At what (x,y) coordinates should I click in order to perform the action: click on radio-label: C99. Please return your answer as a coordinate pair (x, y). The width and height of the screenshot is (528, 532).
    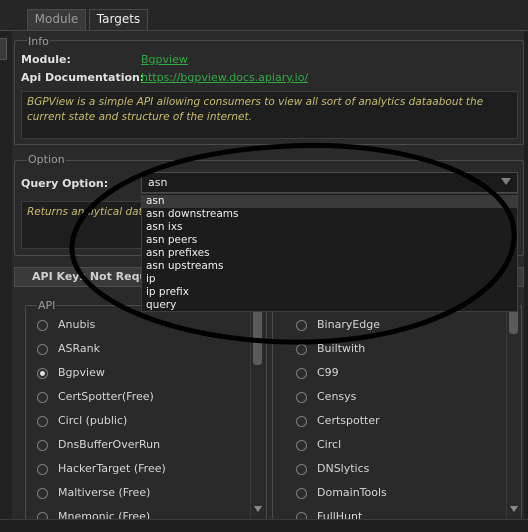
    Looking at the image, I should click on (328, 372).